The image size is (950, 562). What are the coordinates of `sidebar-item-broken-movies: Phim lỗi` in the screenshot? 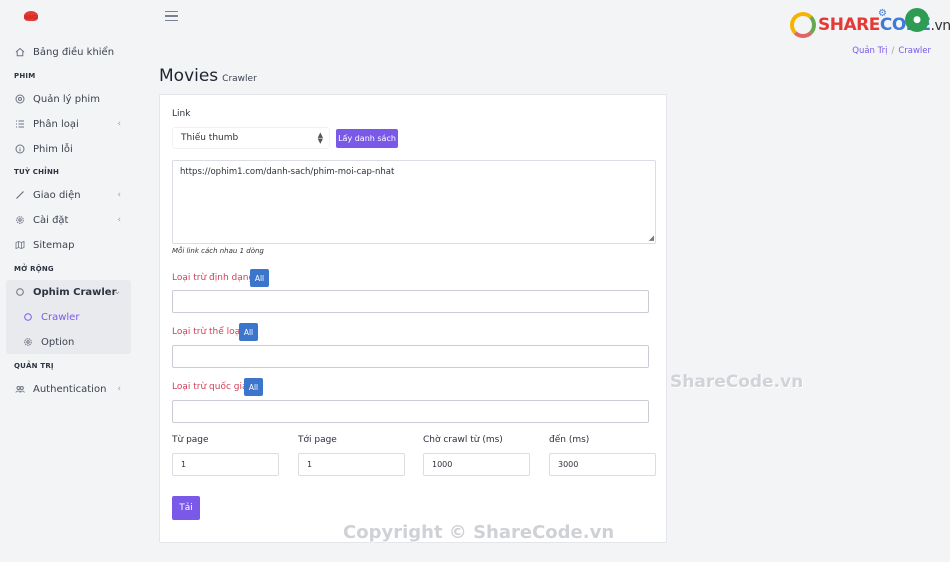 It's located at (65, 149).